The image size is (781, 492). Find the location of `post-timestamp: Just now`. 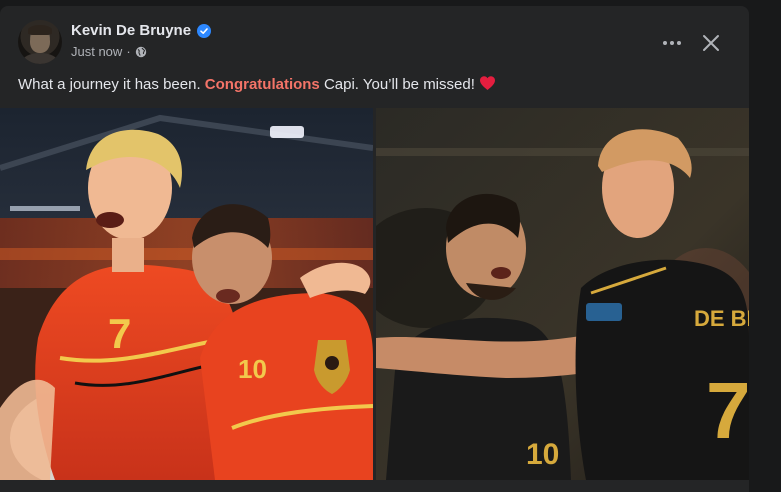

post-timestamp: Just now is located at coordinates (96, 51).